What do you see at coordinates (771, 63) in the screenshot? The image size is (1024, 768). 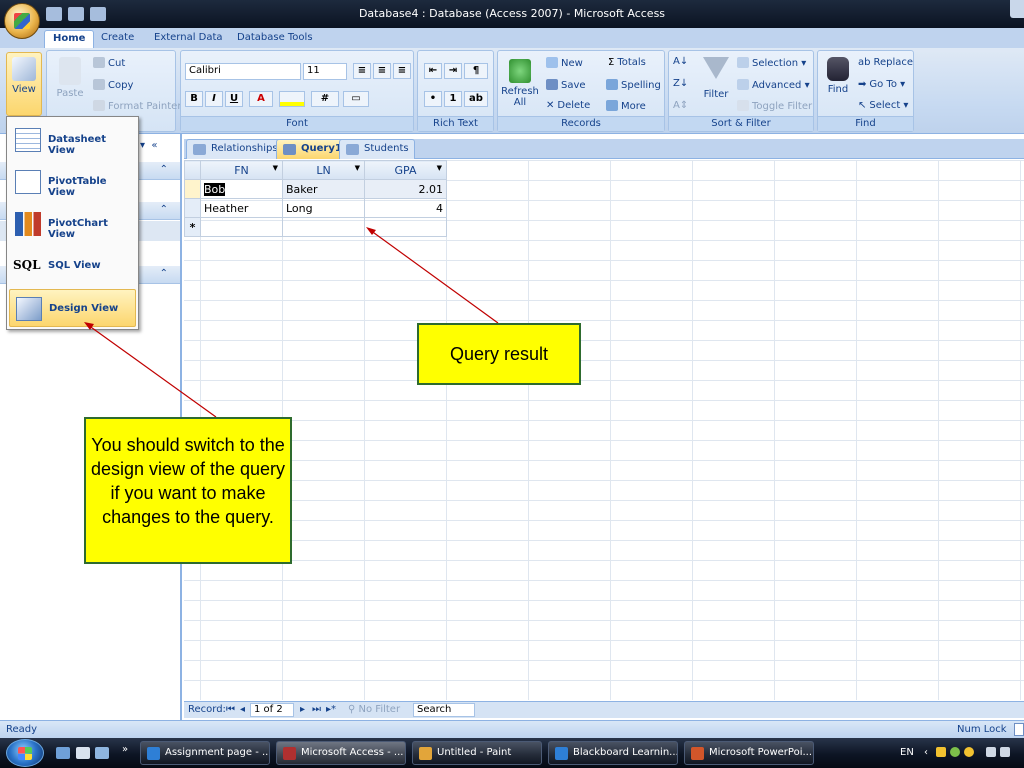 I see `selection-button: Selection ▾` at bounding box center [771, 63].